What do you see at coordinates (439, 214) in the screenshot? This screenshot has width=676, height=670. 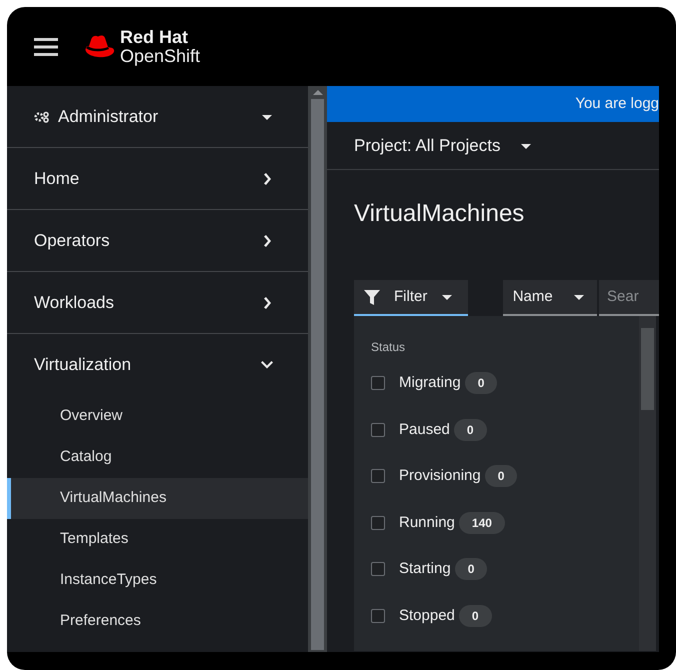 I see `page-title: VirtualMachines` at bounding box center [439, 214].